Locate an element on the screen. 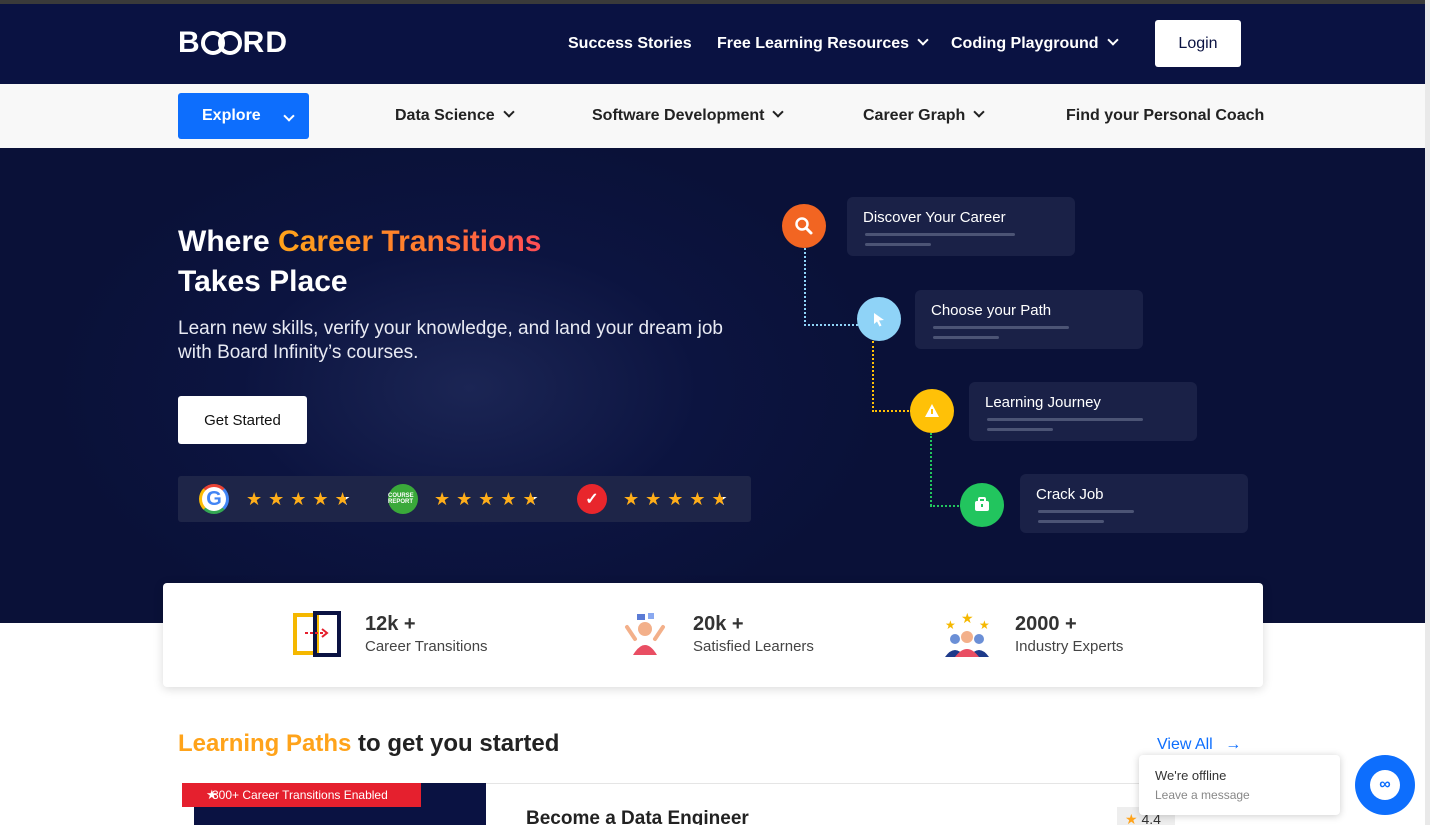  nav-coding-playground: Coding Playground is located at coordinates (1035, 43).